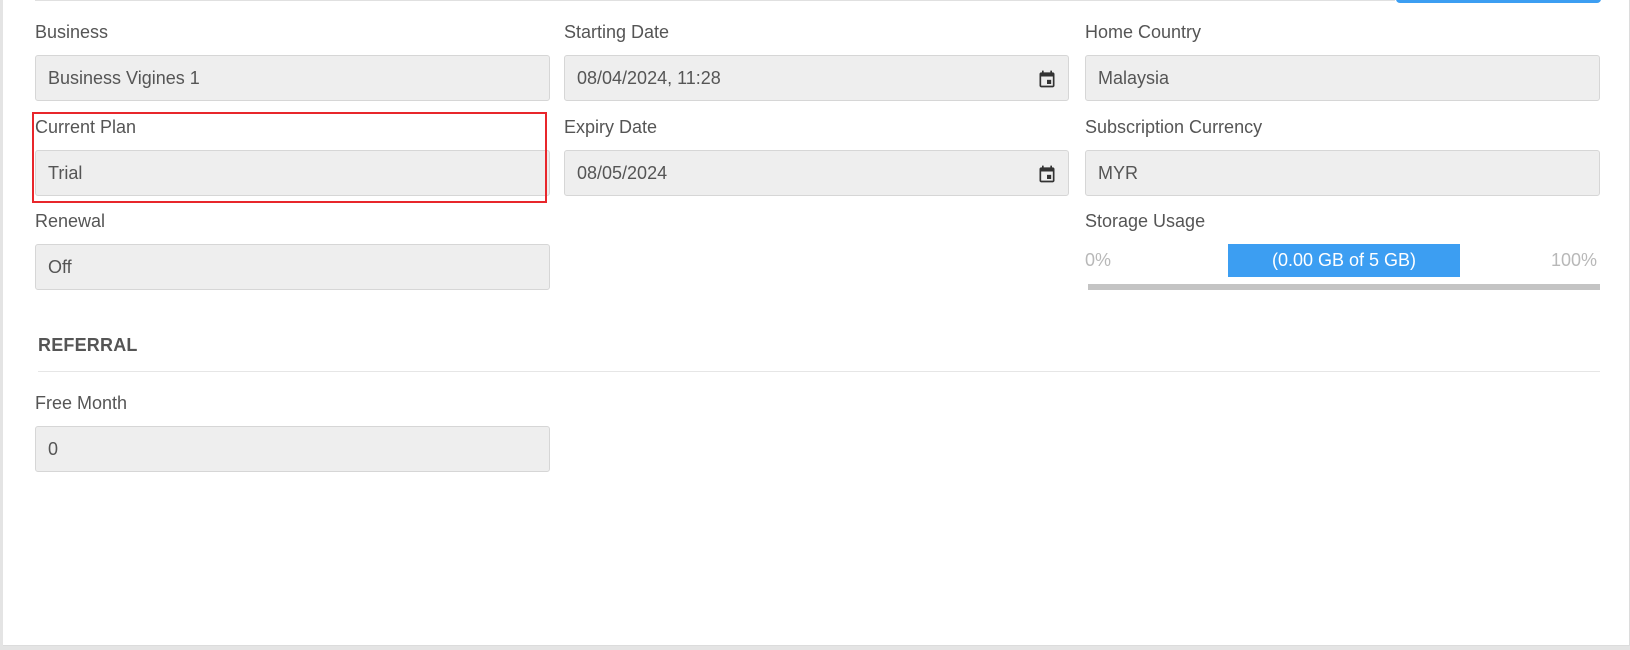 The image size is (1630, 650). What do you see at coordinates (1344, 260) in the screenshot?
I see `storage-progress-bar: (0.00 GB of 5 GB)` at bounding box center [1344, 260].